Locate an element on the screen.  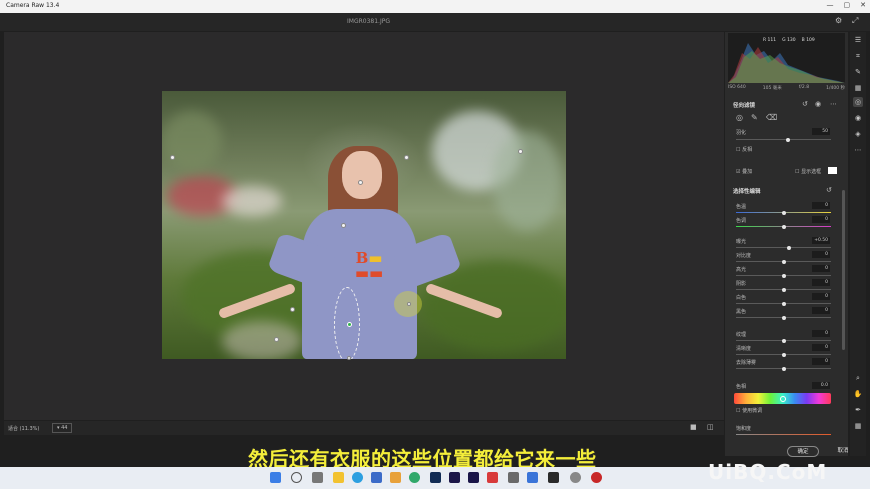
wps-icon is located at coordinates (492, 477).